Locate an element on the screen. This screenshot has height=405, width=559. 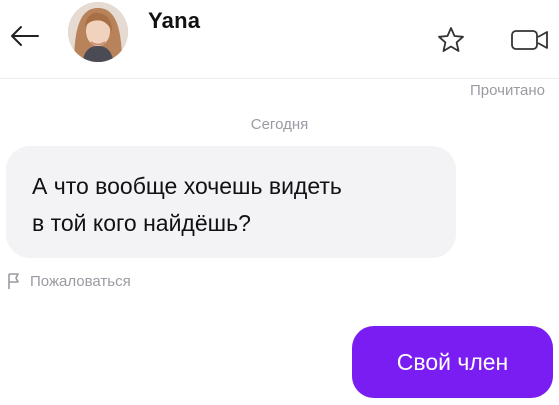
arrow-left-icon is located at coordinates (25, 36).